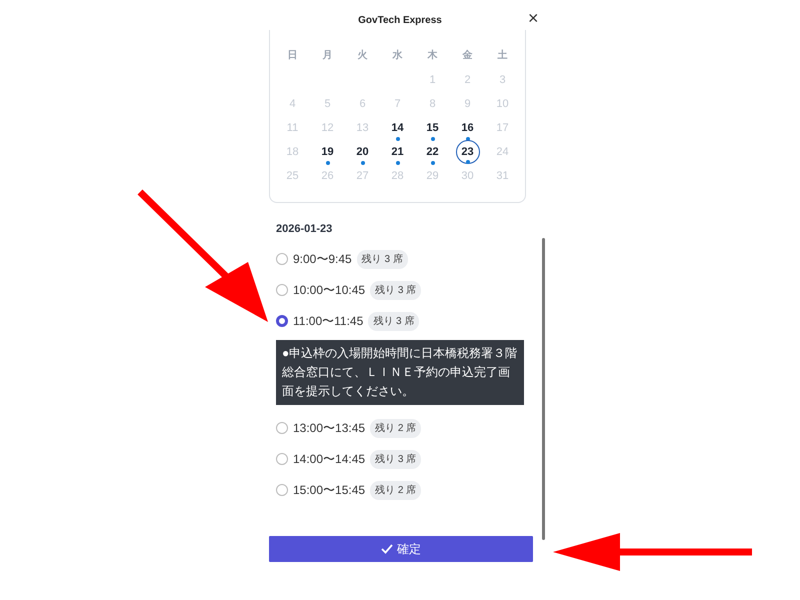 The image size is (800, 600). What do you see at coordinates (362, 104) in the screenshot?
I see `calendar-day: 6` at bounding box center [362, 104].